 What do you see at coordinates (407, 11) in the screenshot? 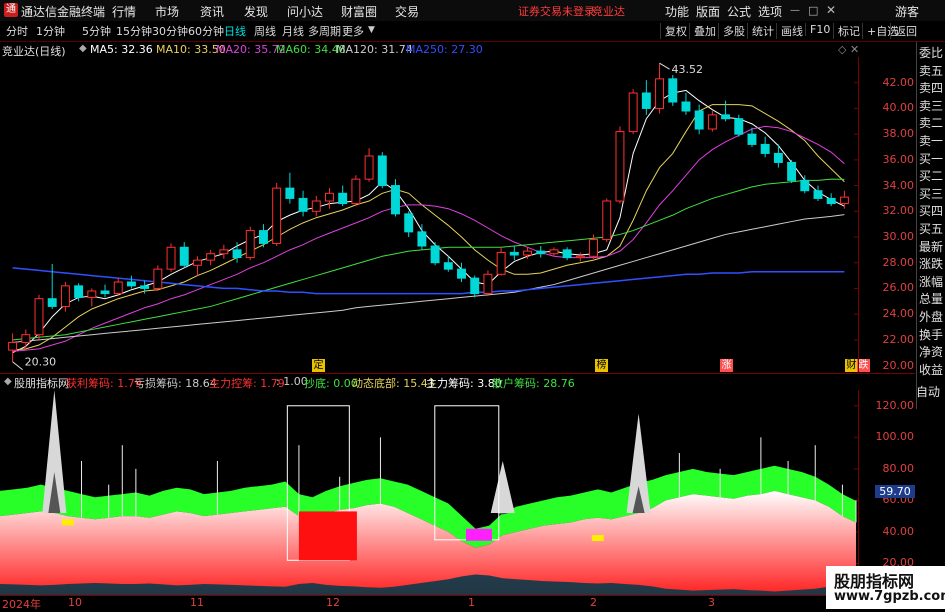
I see `menu-trade: 交易` at bounding box center [407, 11].